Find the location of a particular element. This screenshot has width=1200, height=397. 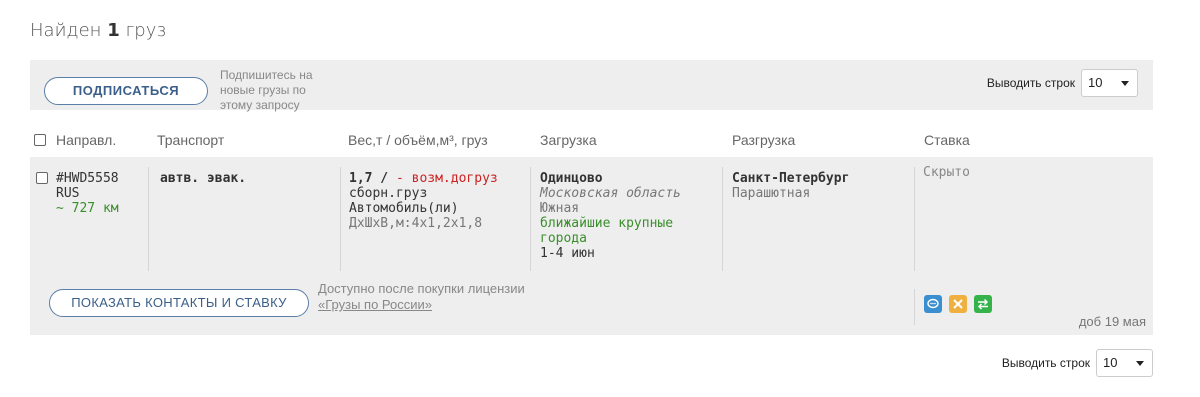

title-suffix: груз is located at coordinates (146, 30).